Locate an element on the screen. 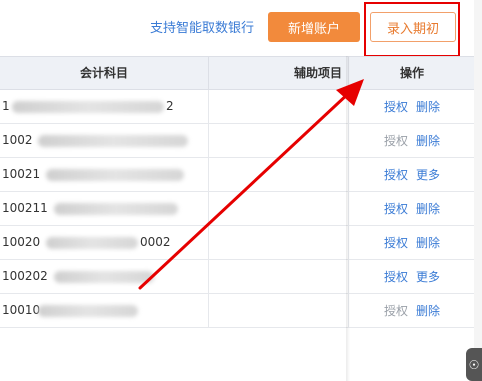  subject-code: 1 is located at coordinates (6, 106).